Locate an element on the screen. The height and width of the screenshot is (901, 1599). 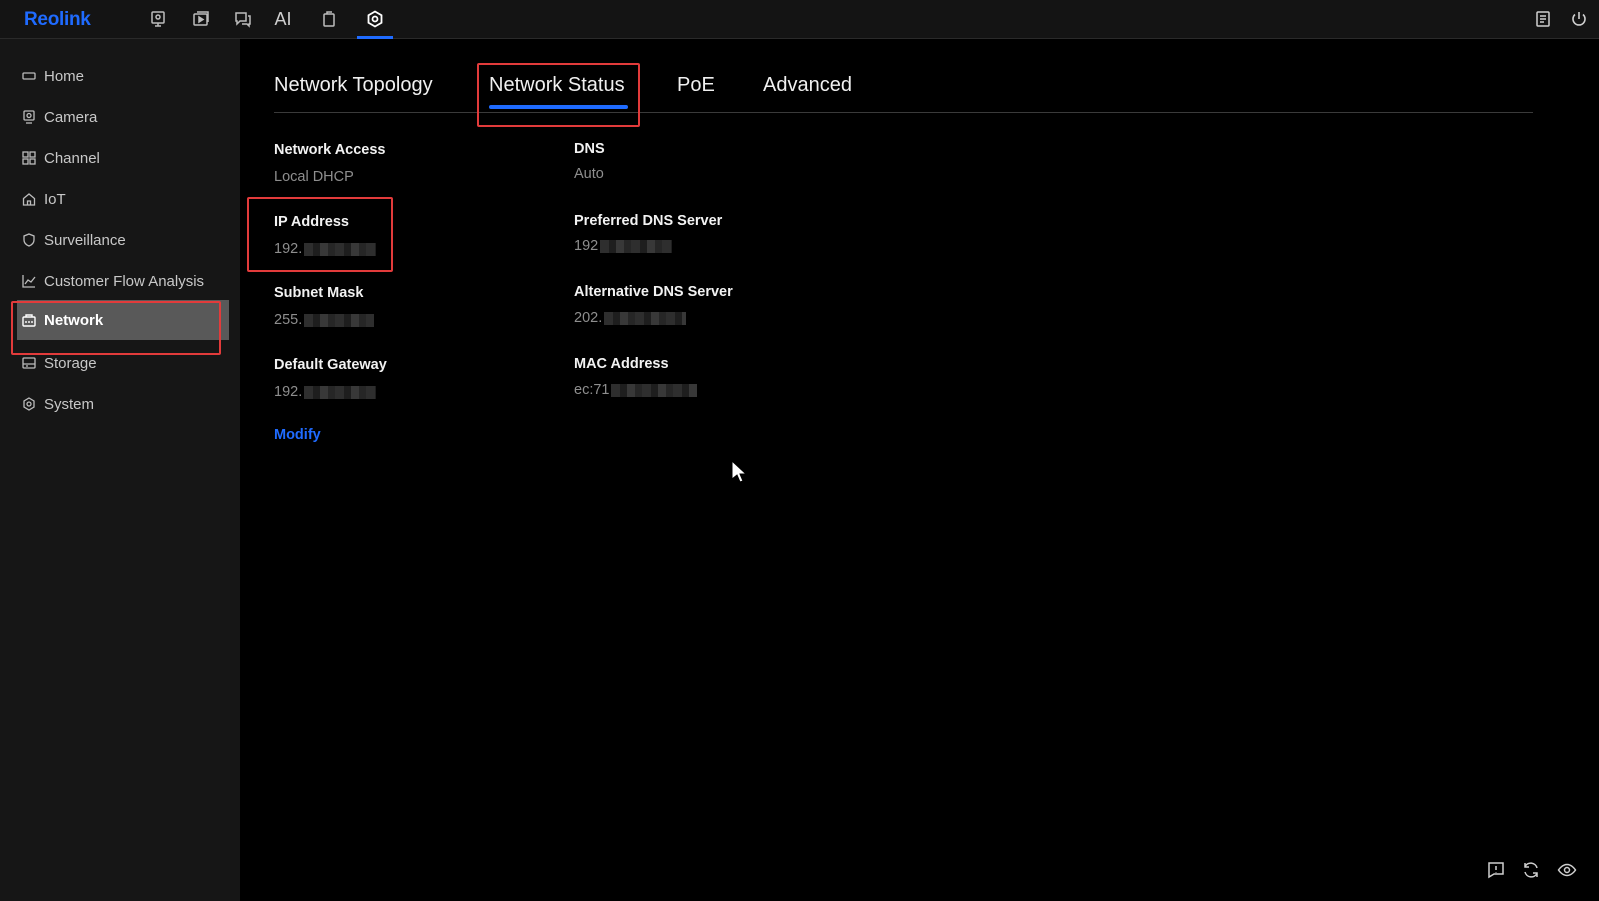
subnet-mask-field: 255. is located at coordinates (324, 320).